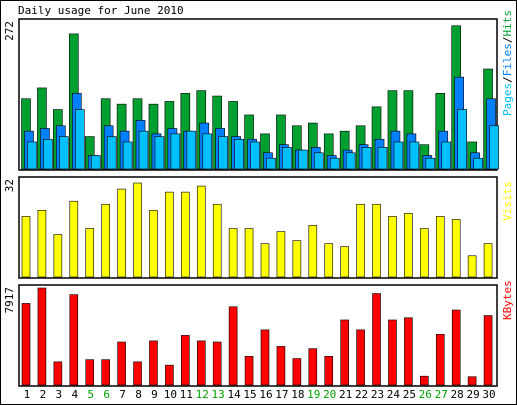 Image resolution: width=517 pixels, height=405 pixels. I want to click on x-tick-label-12: 12, so click(202, 394).